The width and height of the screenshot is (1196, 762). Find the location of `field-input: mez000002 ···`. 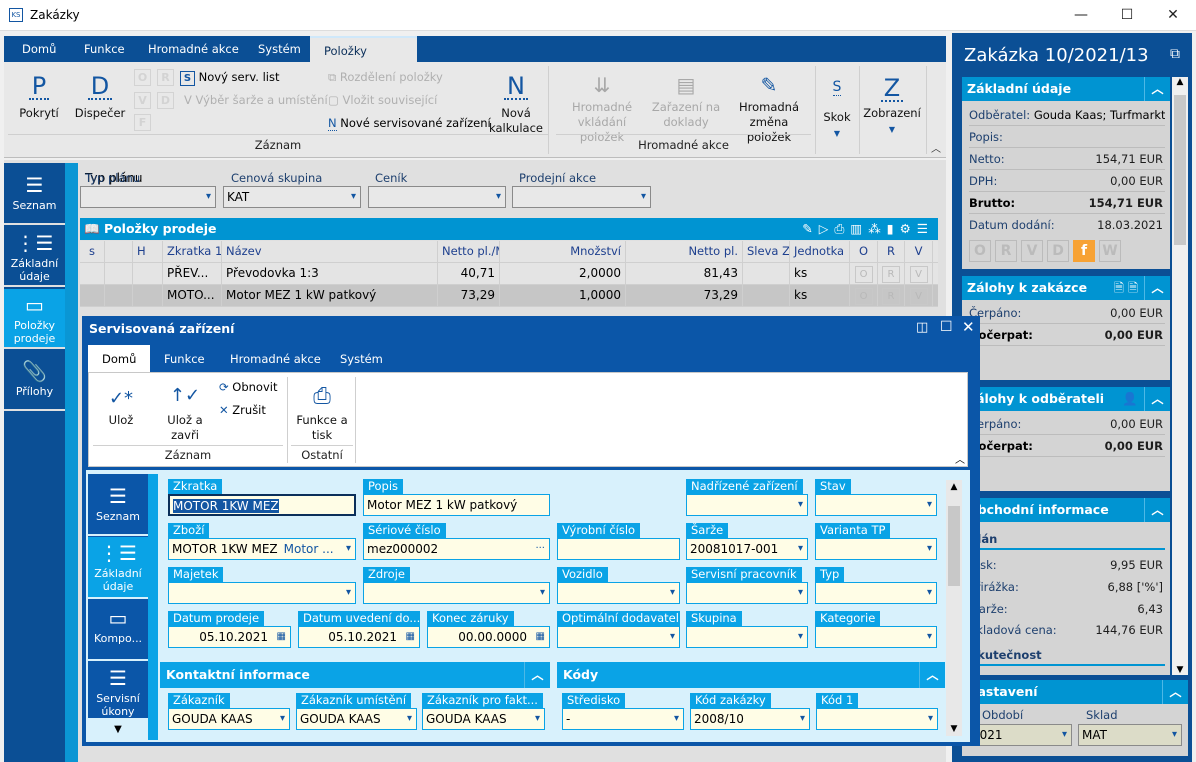

field-input: mez000002 ··· is located at coordinates (456, 549).